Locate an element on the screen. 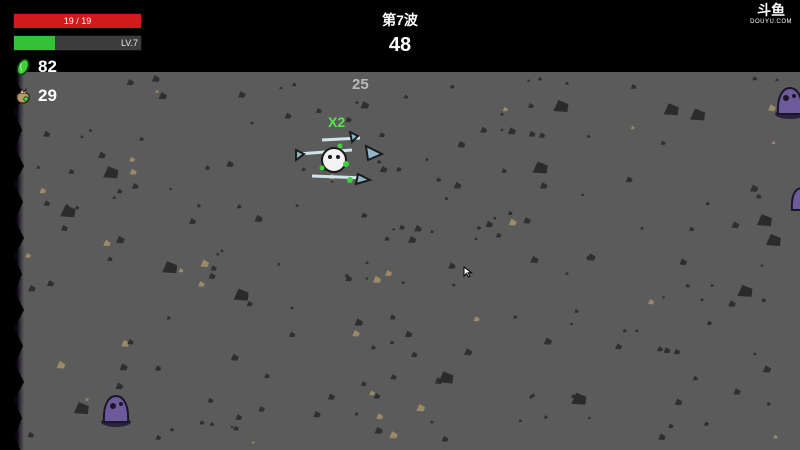  douyu-watermark: 斗鱼 DOUYU.COM is located at coordinates (771, 14).